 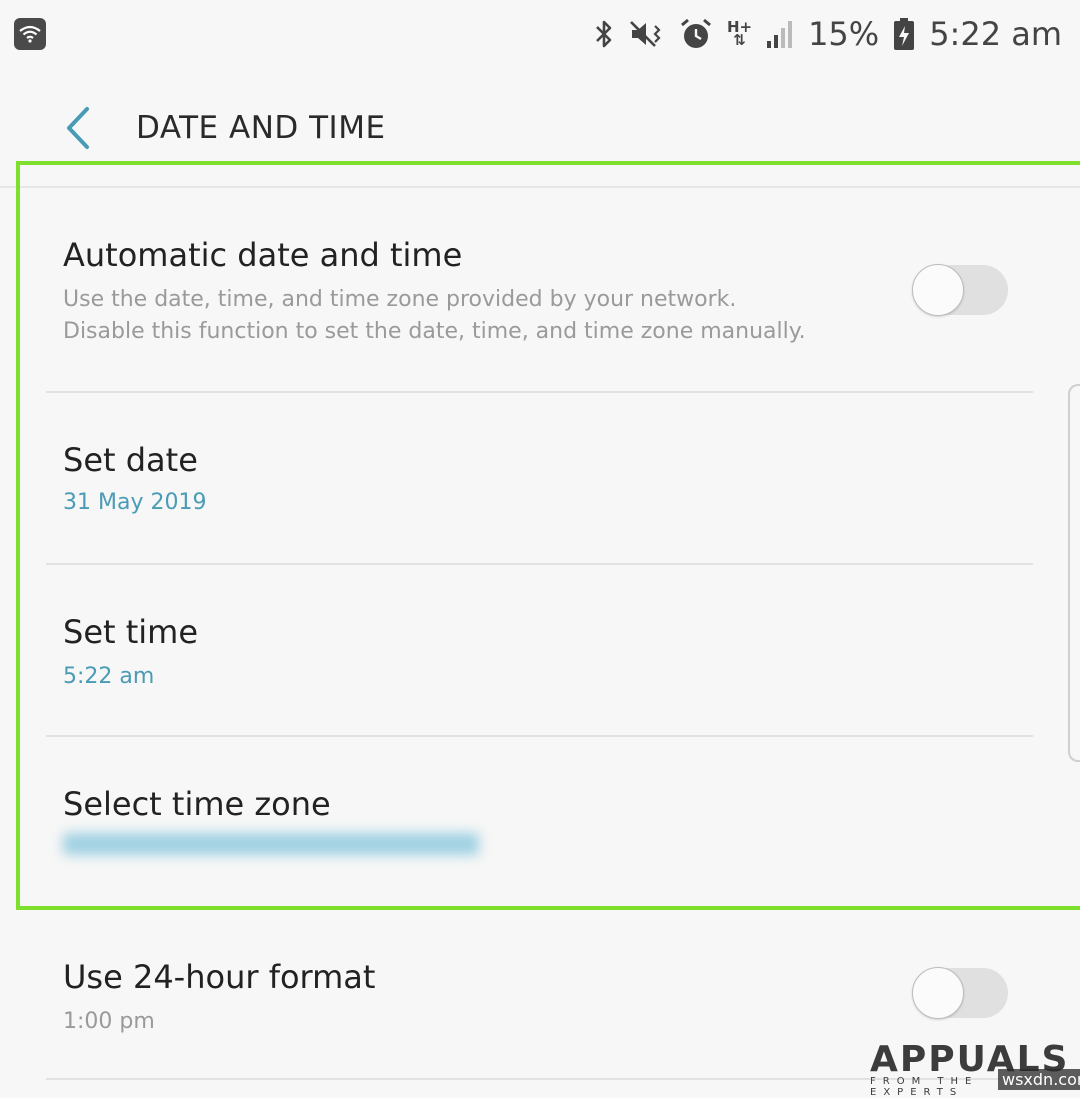 What do you see at coordinates (995, 34) in the screenshot?
I see `status-time: 5:22 am` at bounding box center [995, 34].